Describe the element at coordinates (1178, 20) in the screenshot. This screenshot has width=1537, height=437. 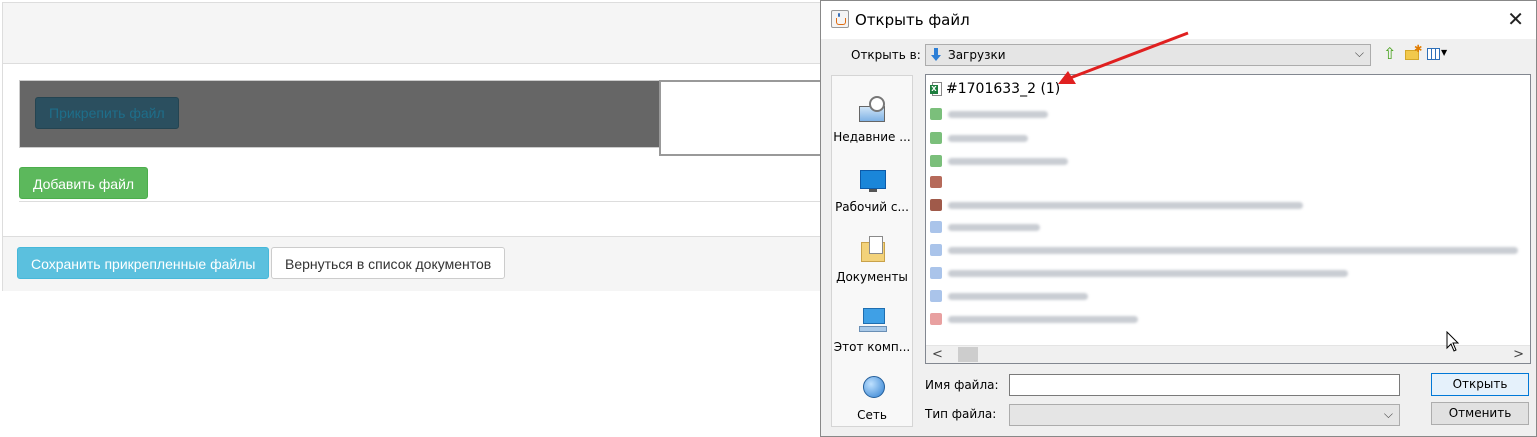
I see `dialog-titlebar: Открыть файл ✕` at that location.